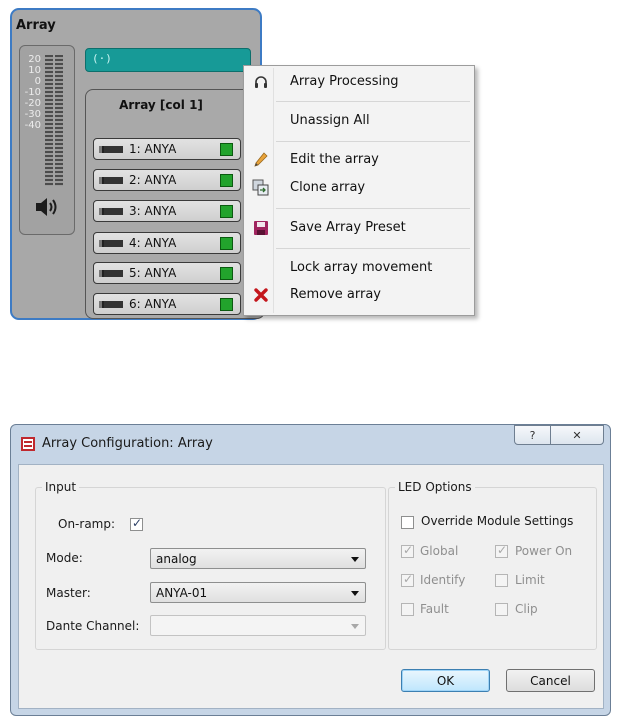 This screenshot has height=727, width=642. I want to click on mode-value: analog, so click(176, 559).